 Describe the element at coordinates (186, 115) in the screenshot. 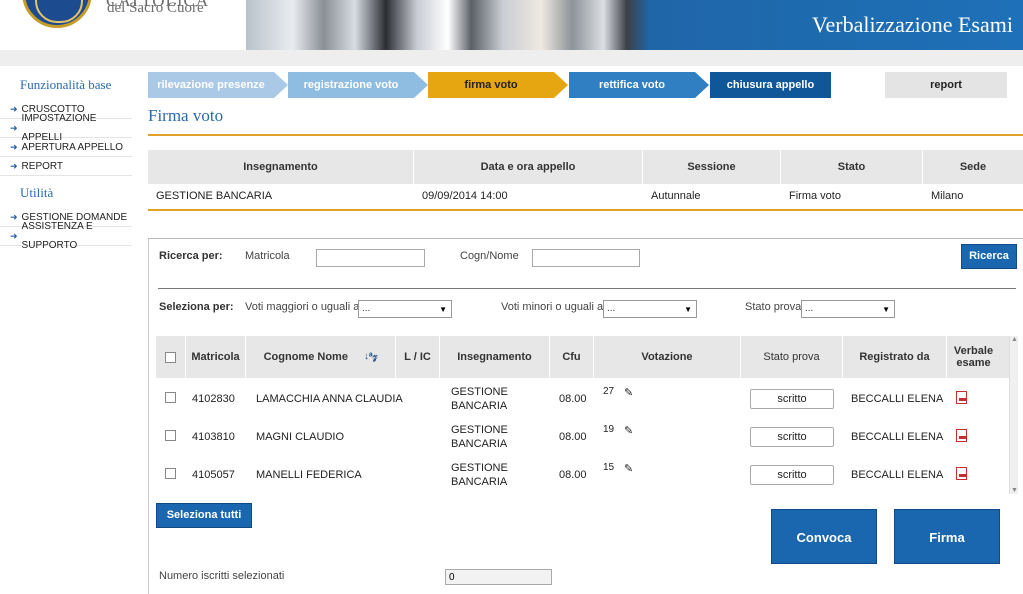

I see `page-title: Firma voto` at that location.